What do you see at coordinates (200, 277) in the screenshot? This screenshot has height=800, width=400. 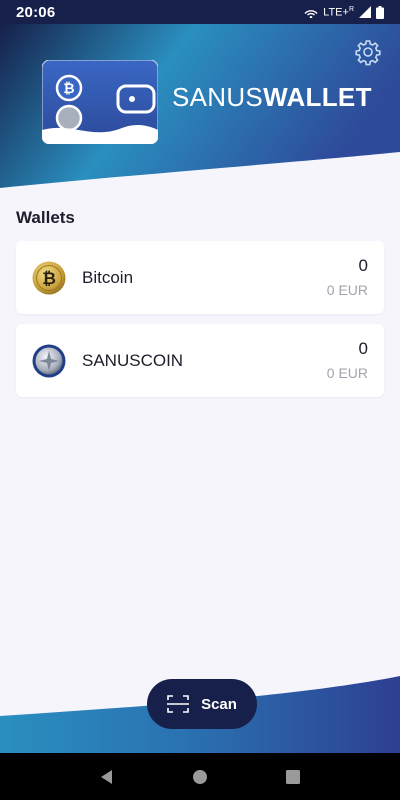 I see `wallet-item-bitcoin: ₿ Bitcoin 0 0 EUR` at bounding box center [200, 277].